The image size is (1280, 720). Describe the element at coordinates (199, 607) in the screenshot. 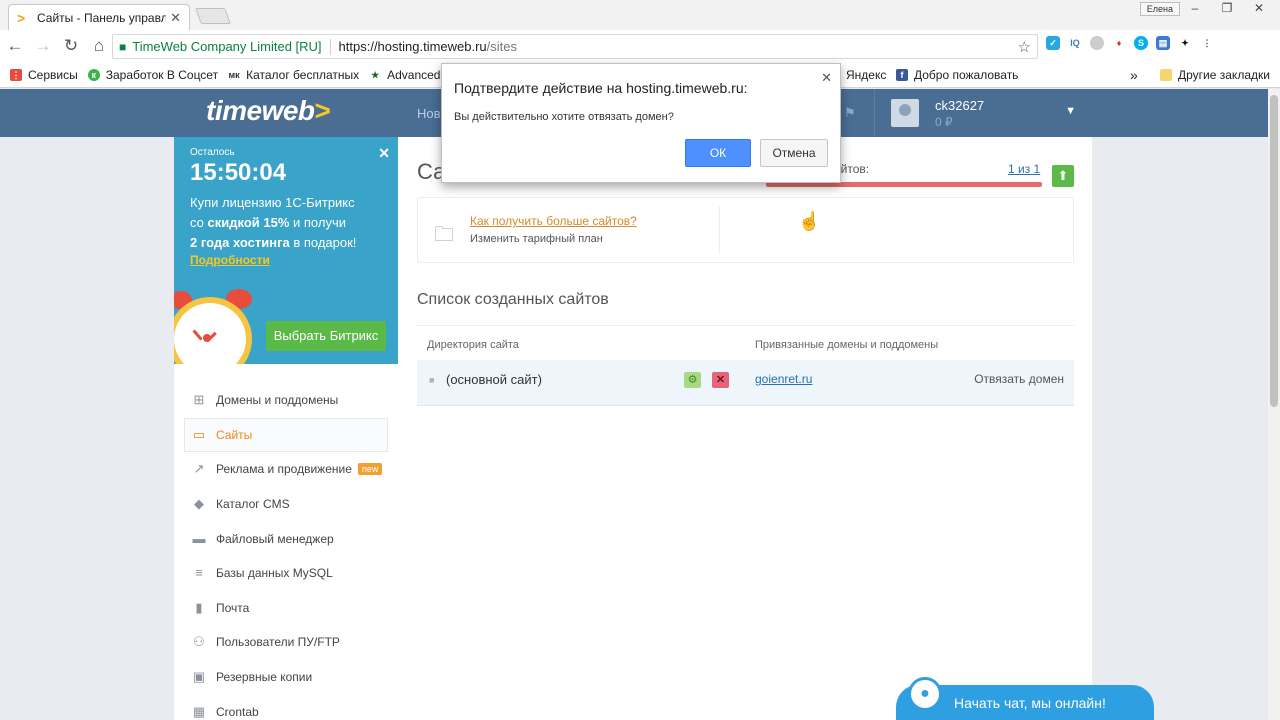

I see `mailbox-icon: ▮` at that location.